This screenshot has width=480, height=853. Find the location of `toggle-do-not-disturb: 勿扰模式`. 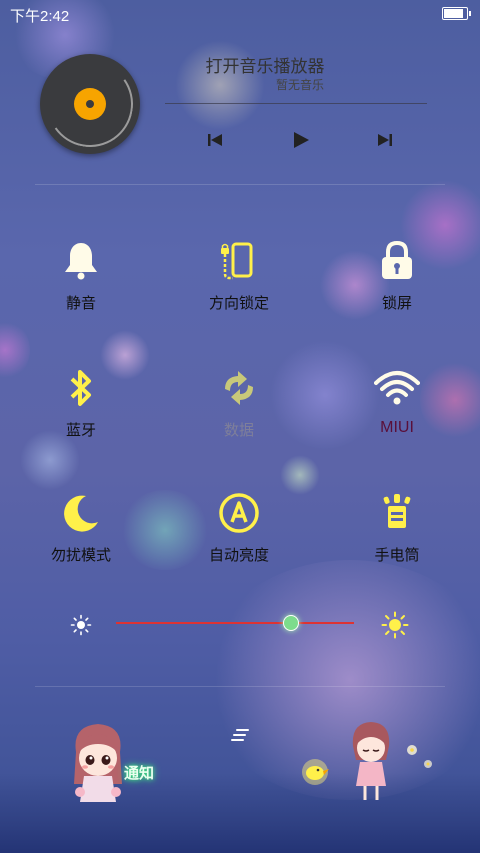

toggle-do-not-disturb: 勿扰模式 is located at coordinates (81, 527).